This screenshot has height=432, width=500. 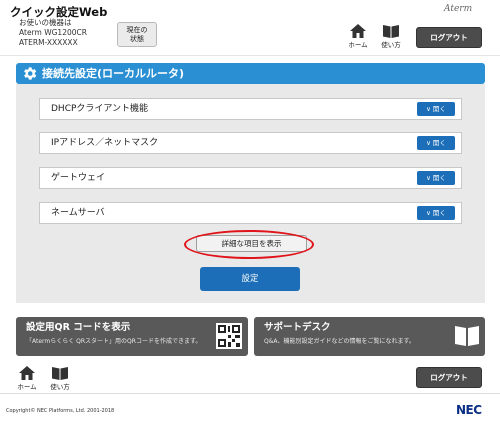 I want to click on support-card-description: Q&A、機能別設定ガイドなどの情報をご覧になれます。, so click(x=339, y=341).